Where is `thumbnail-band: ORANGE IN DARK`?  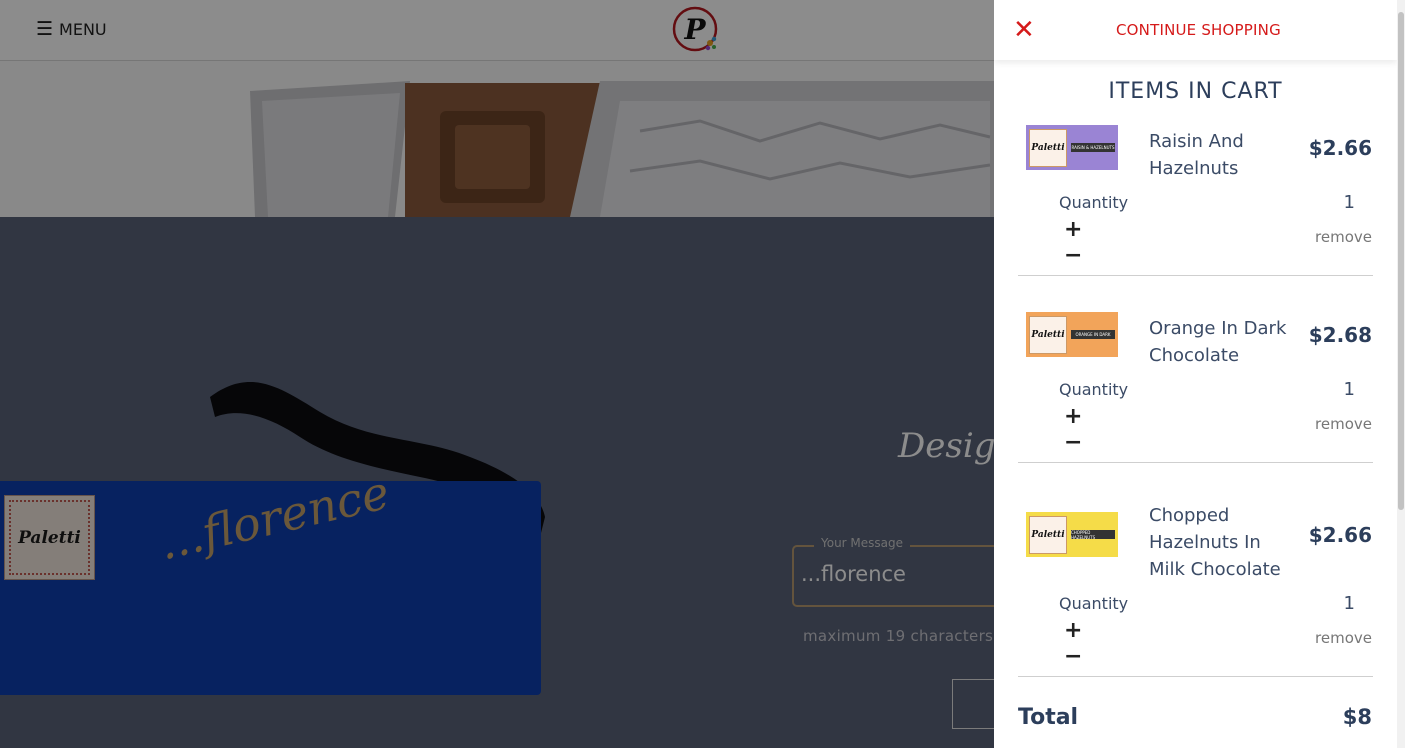
thumbnail-band: ORANGE IN DARK is located at coordinates (1093, 334).